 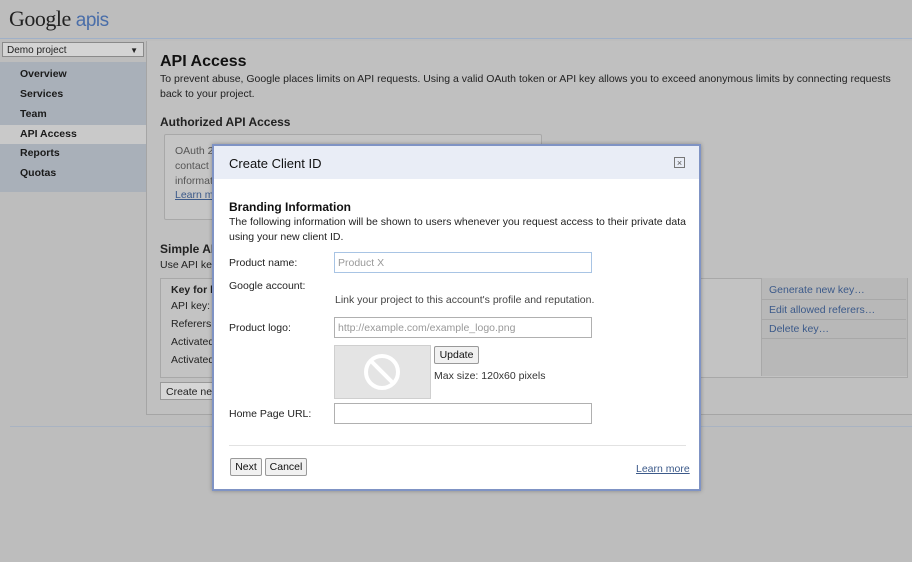 I want to click on oauth-line: contact, so click(x=192, y=166).